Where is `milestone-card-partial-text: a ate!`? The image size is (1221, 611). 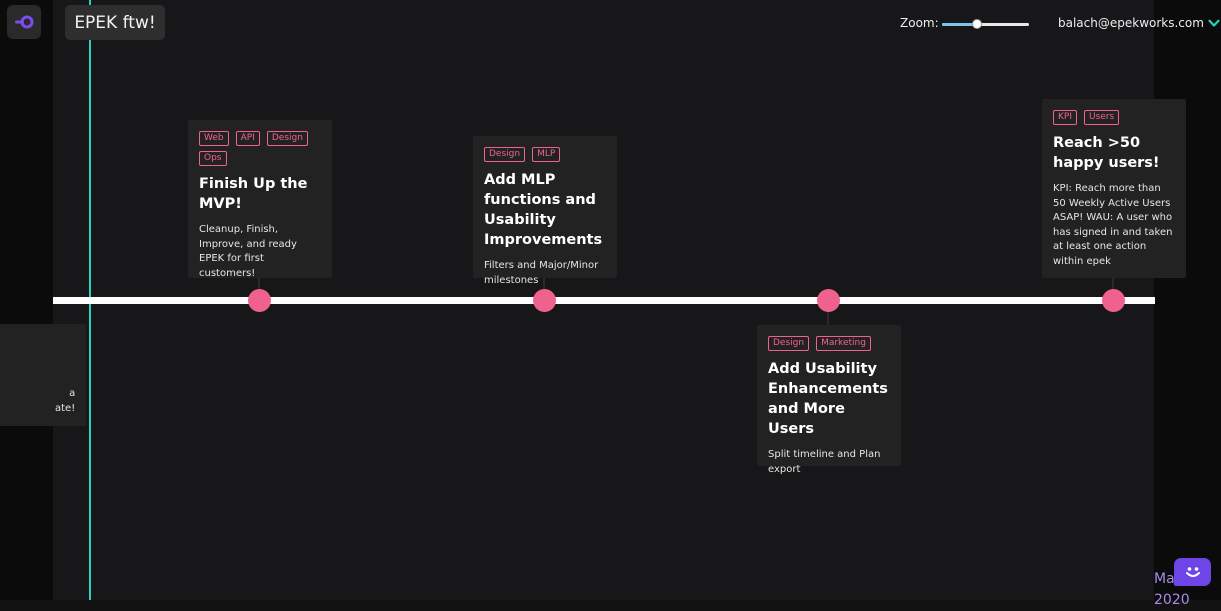
milestone-card-partial-text: a ate! is located at coordinates (65, 401).